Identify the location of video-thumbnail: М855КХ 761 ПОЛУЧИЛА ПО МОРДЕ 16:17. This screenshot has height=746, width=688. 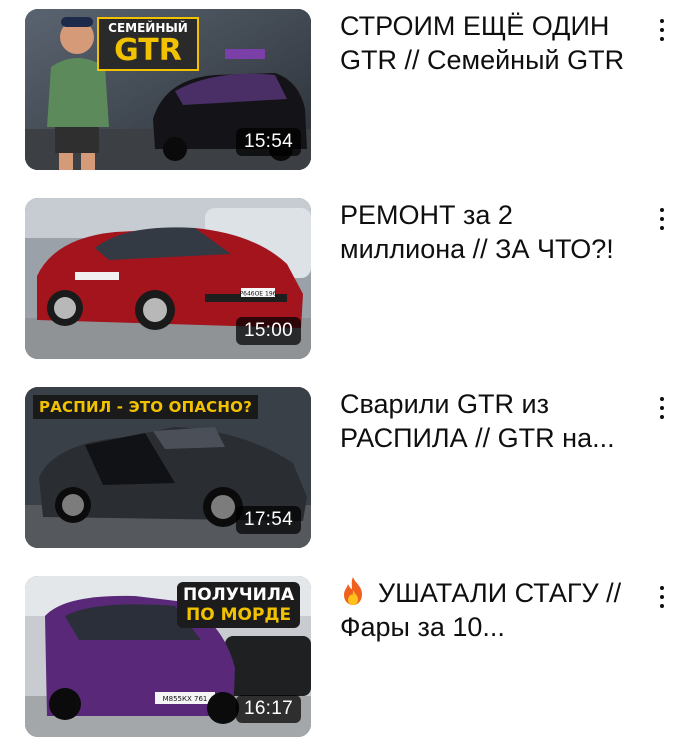
(168, 656).